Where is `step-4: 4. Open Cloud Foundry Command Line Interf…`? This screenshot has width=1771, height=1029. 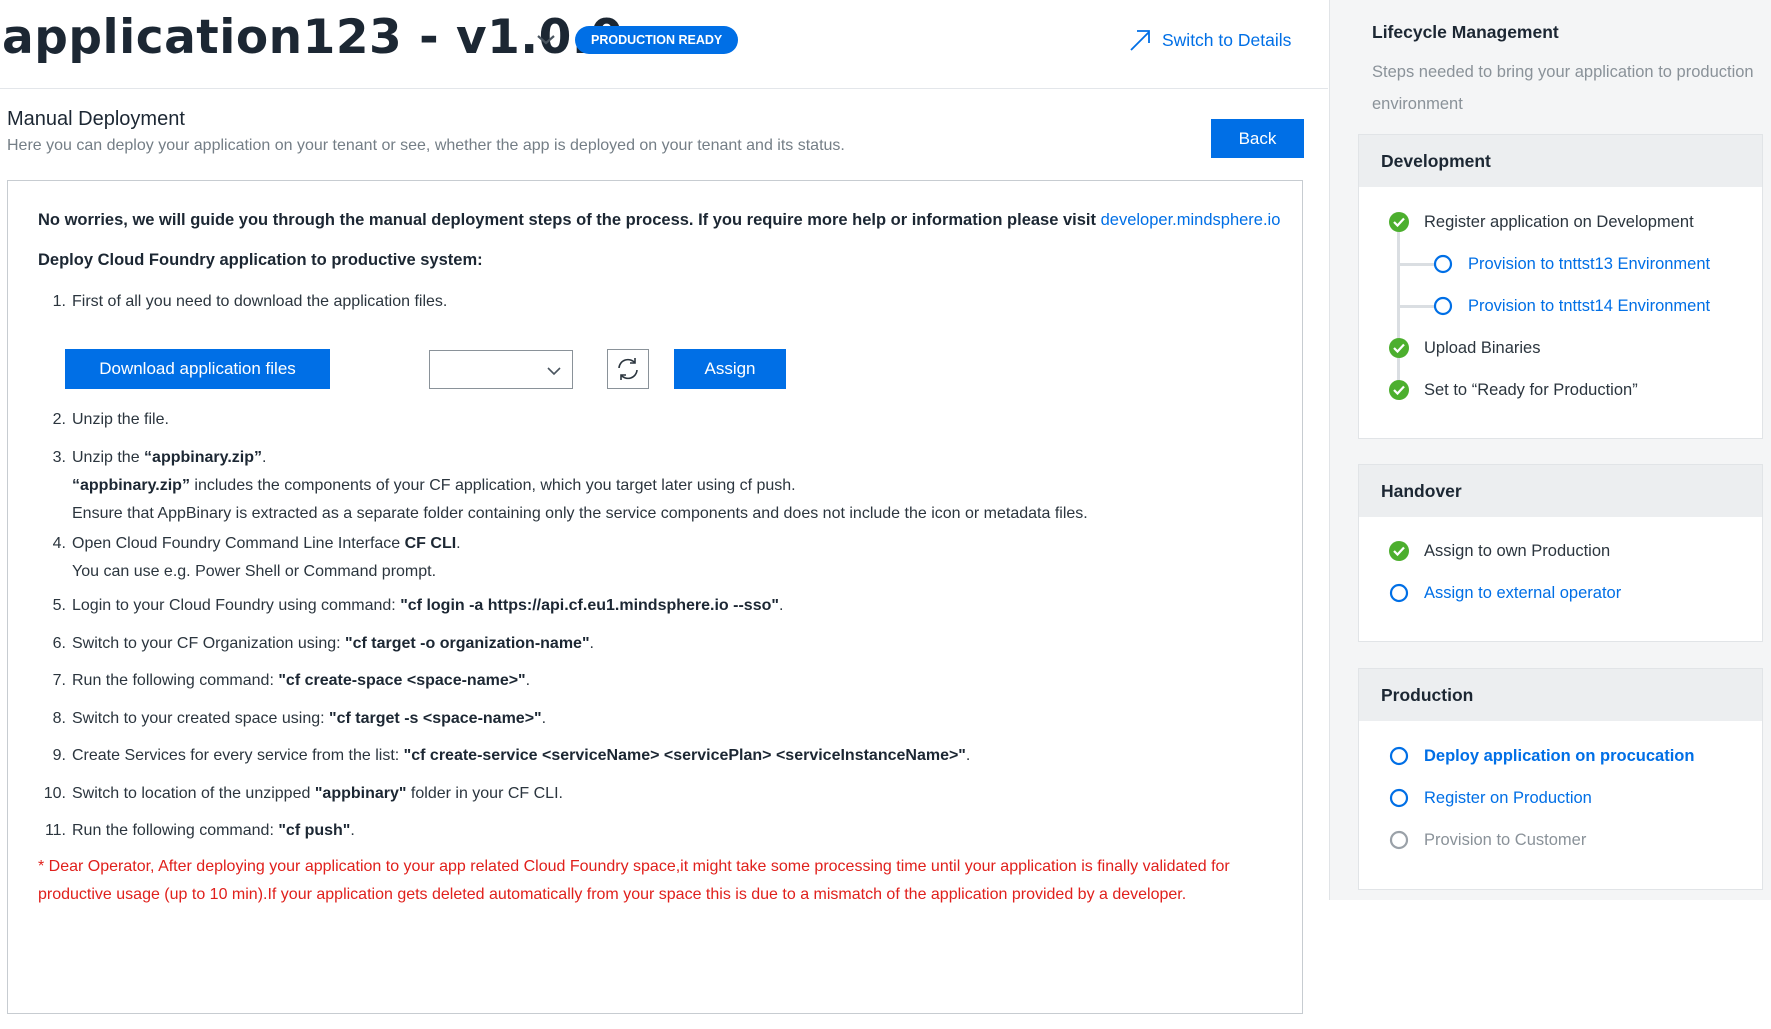 step-4: 4. Open Cloud Foundry Command Line Interf… is located at coordinates (256, 557).